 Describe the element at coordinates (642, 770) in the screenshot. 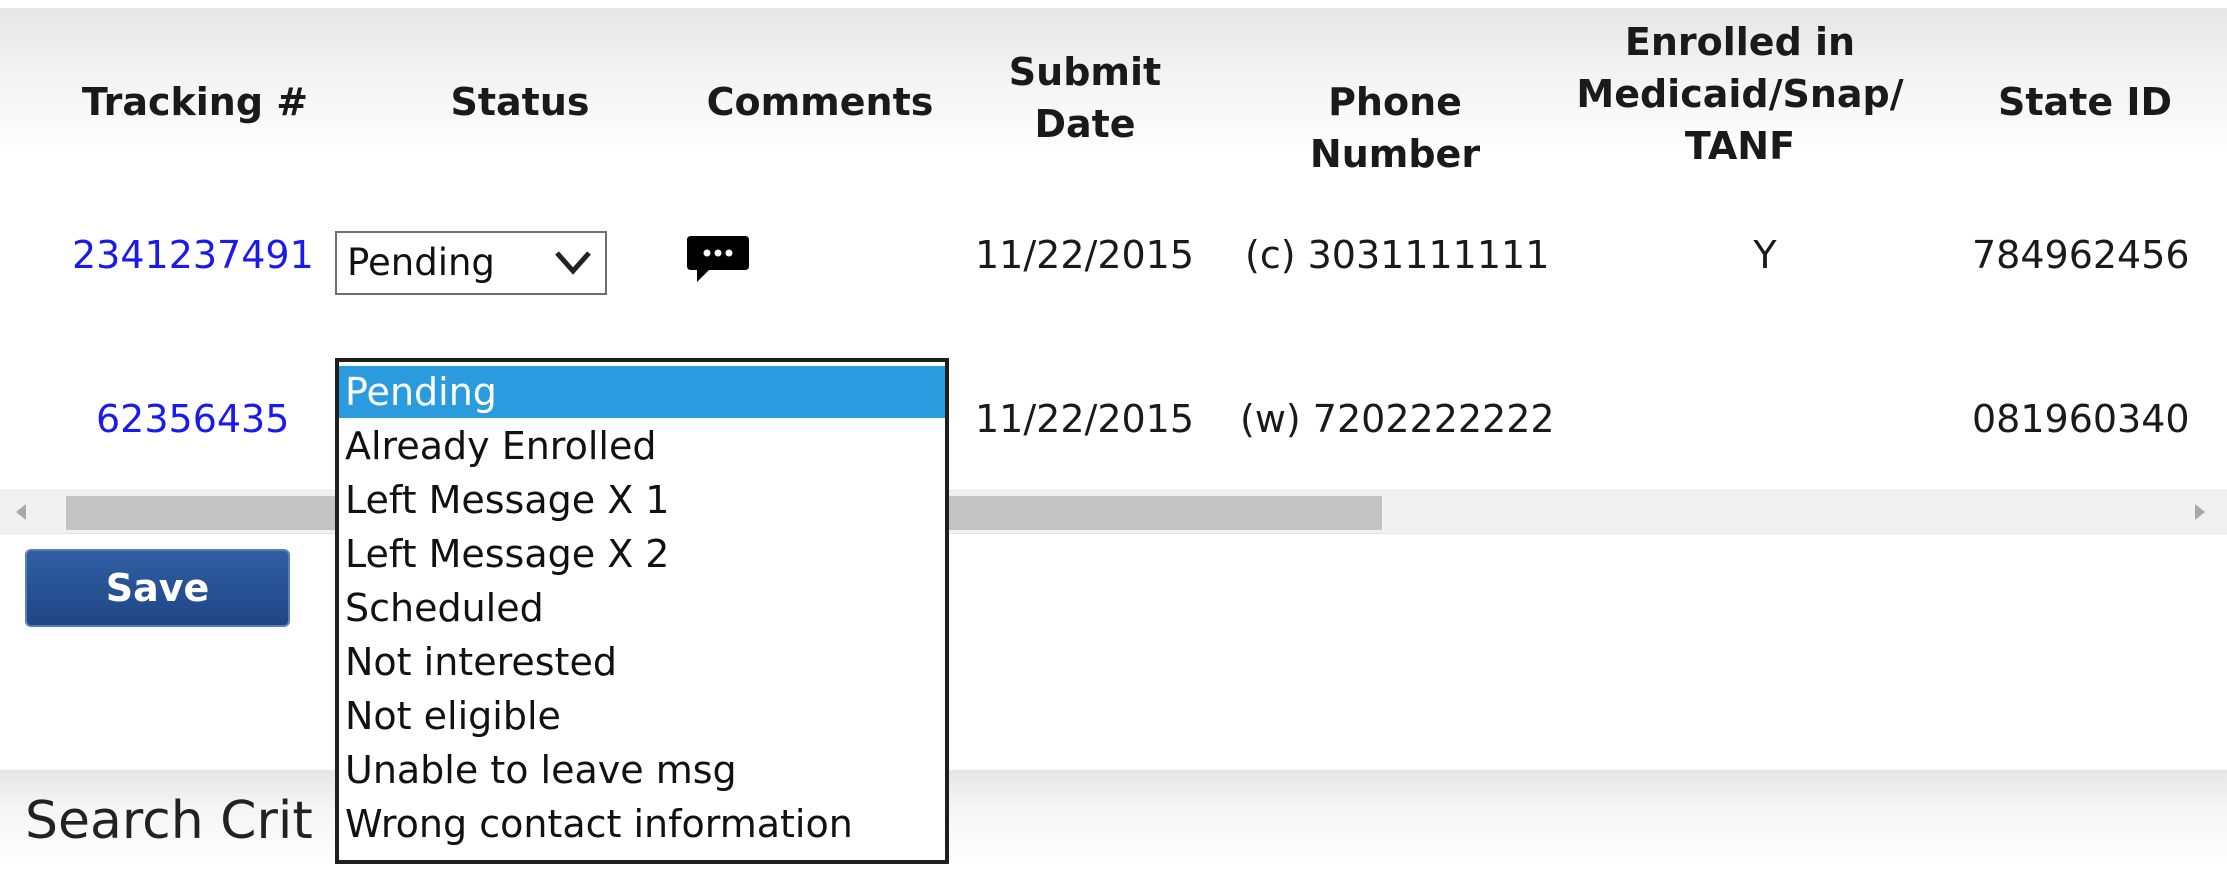

I see `dropdown-option-unable-to-leave-msg: Unable to leave msg` at that location.